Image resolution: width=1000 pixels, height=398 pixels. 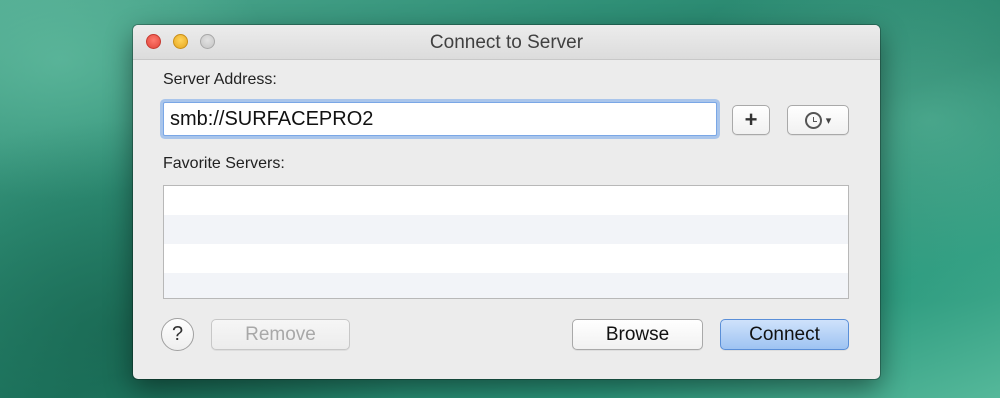 I want to click on help-button: ?, so click(x=177, y=334).